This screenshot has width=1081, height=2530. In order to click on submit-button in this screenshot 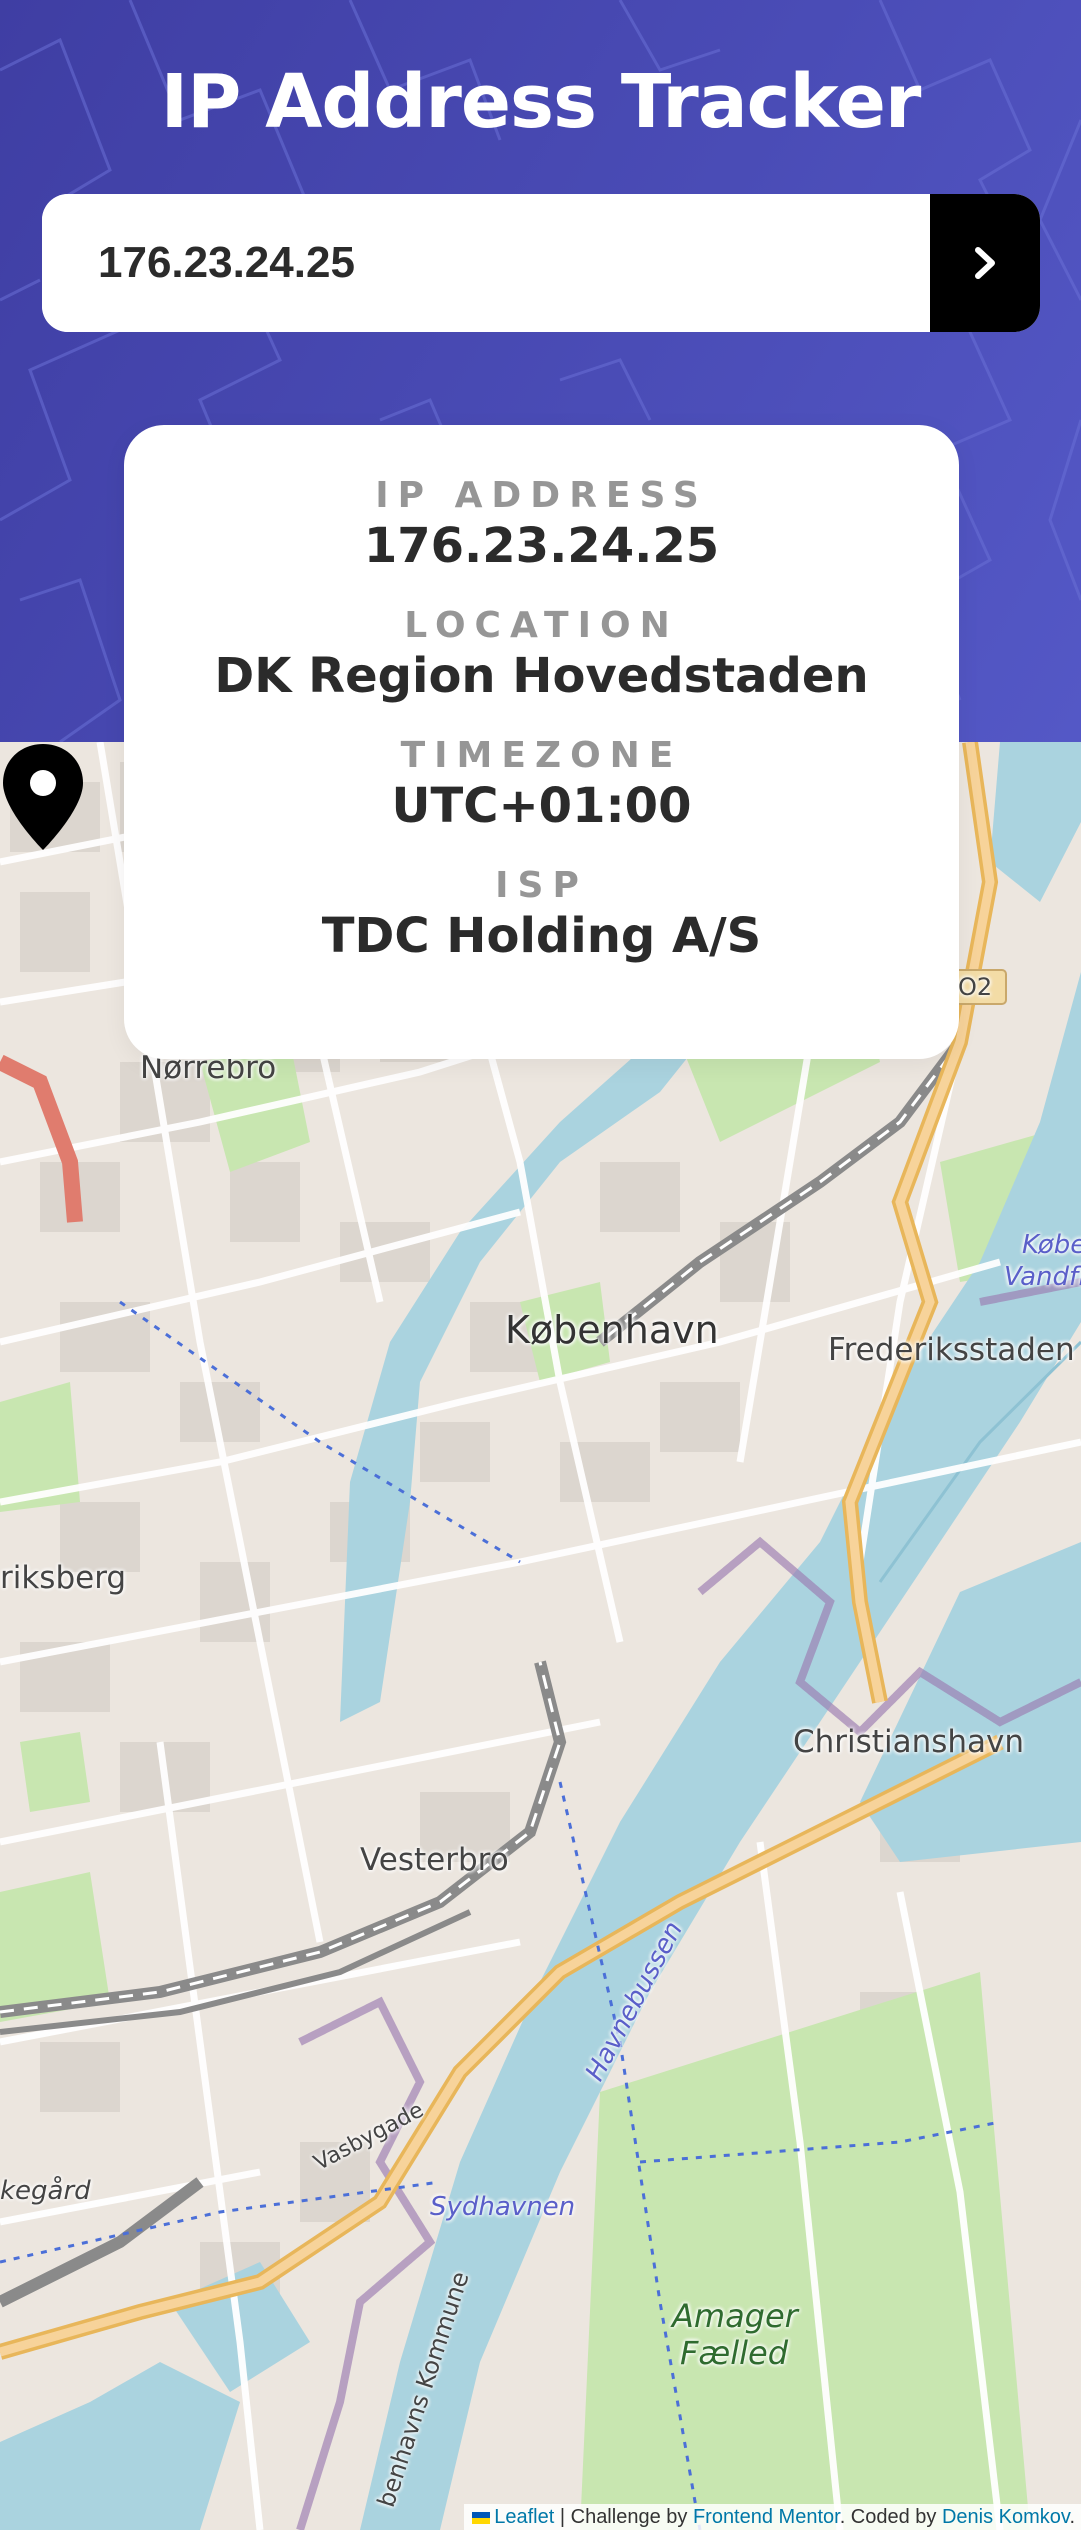, I will do `click(985, 263)`.